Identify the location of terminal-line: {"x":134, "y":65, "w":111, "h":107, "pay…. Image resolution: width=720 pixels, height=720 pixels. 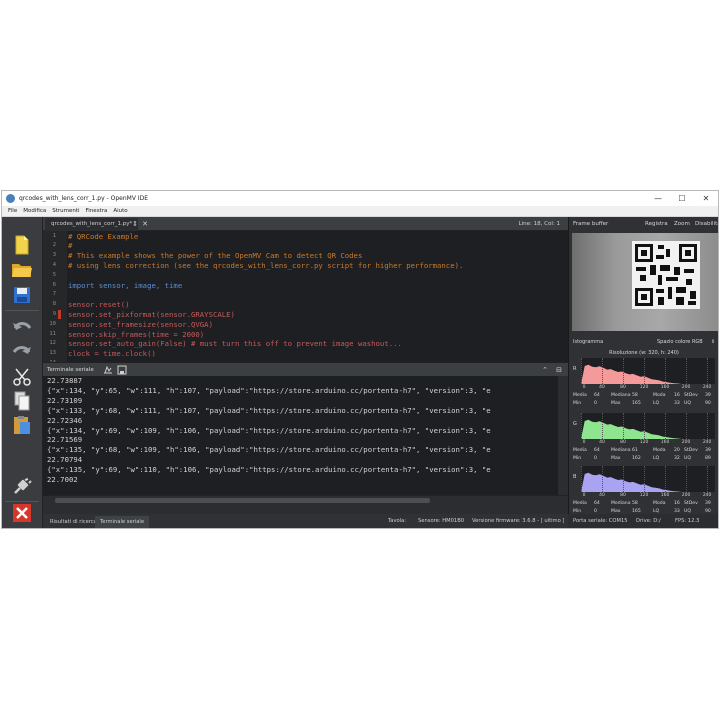
(269, 390).